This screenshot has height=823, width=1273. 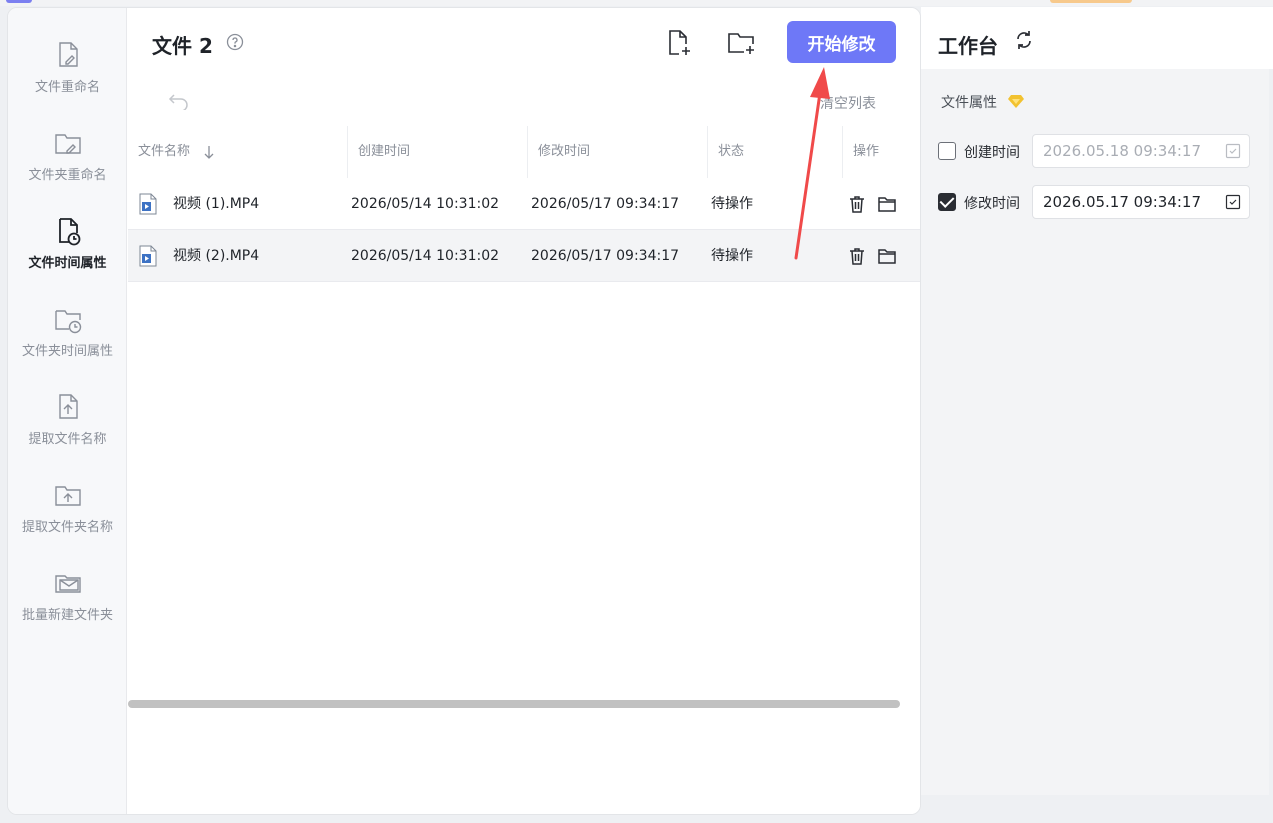 What do you see at coordinates (514, 704) in the screenshot?
I see `horizontal-scrollbar` at bounding box center [514, 704].